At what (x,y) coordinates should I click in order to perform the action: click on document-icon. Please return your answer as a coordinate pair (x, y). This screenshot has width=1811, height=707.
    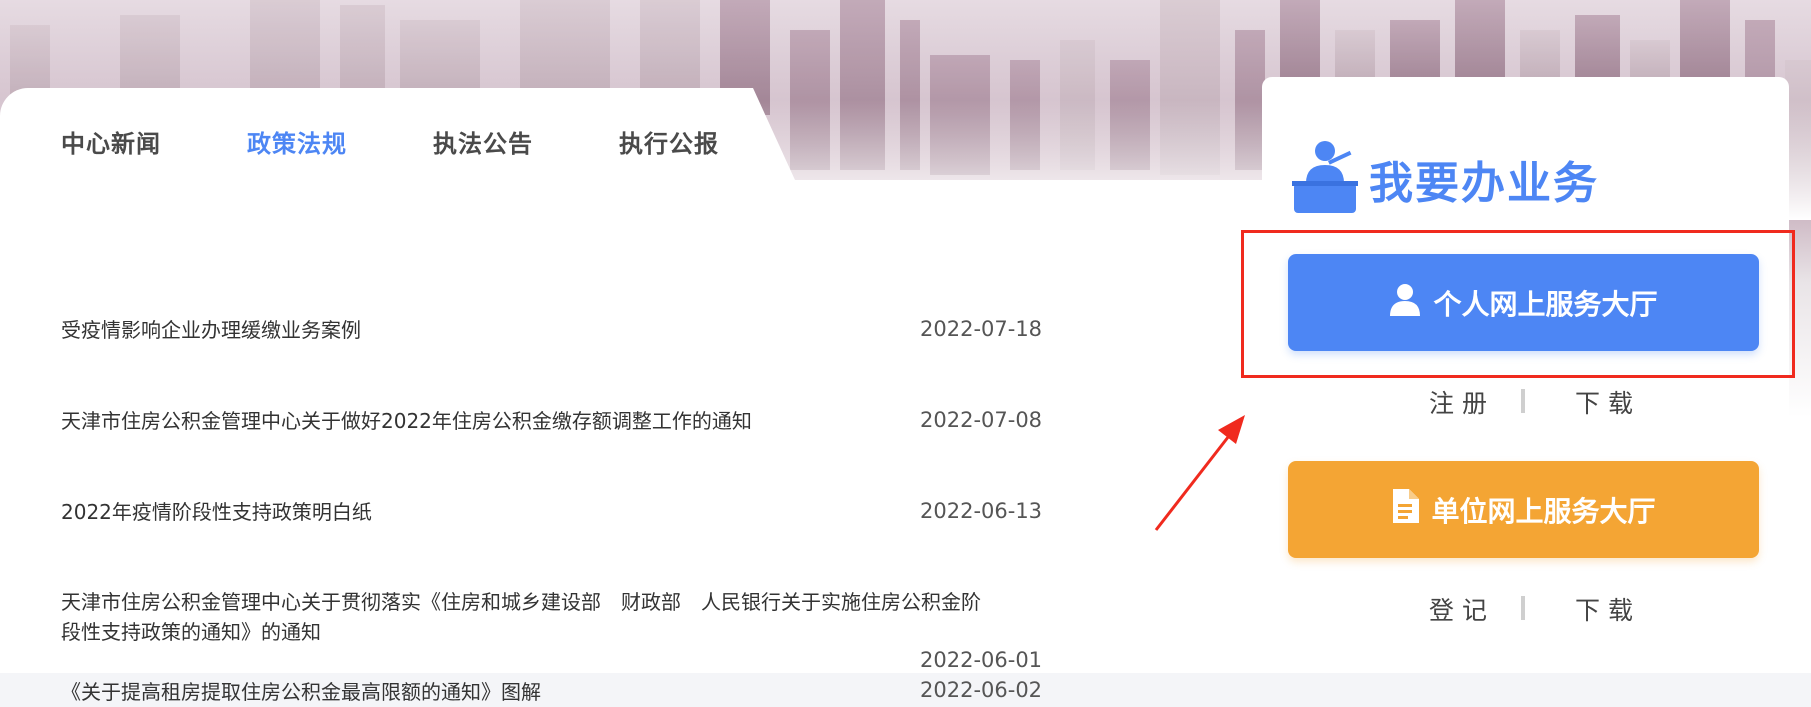
    Looking at the image, I should click on (1405, 509).